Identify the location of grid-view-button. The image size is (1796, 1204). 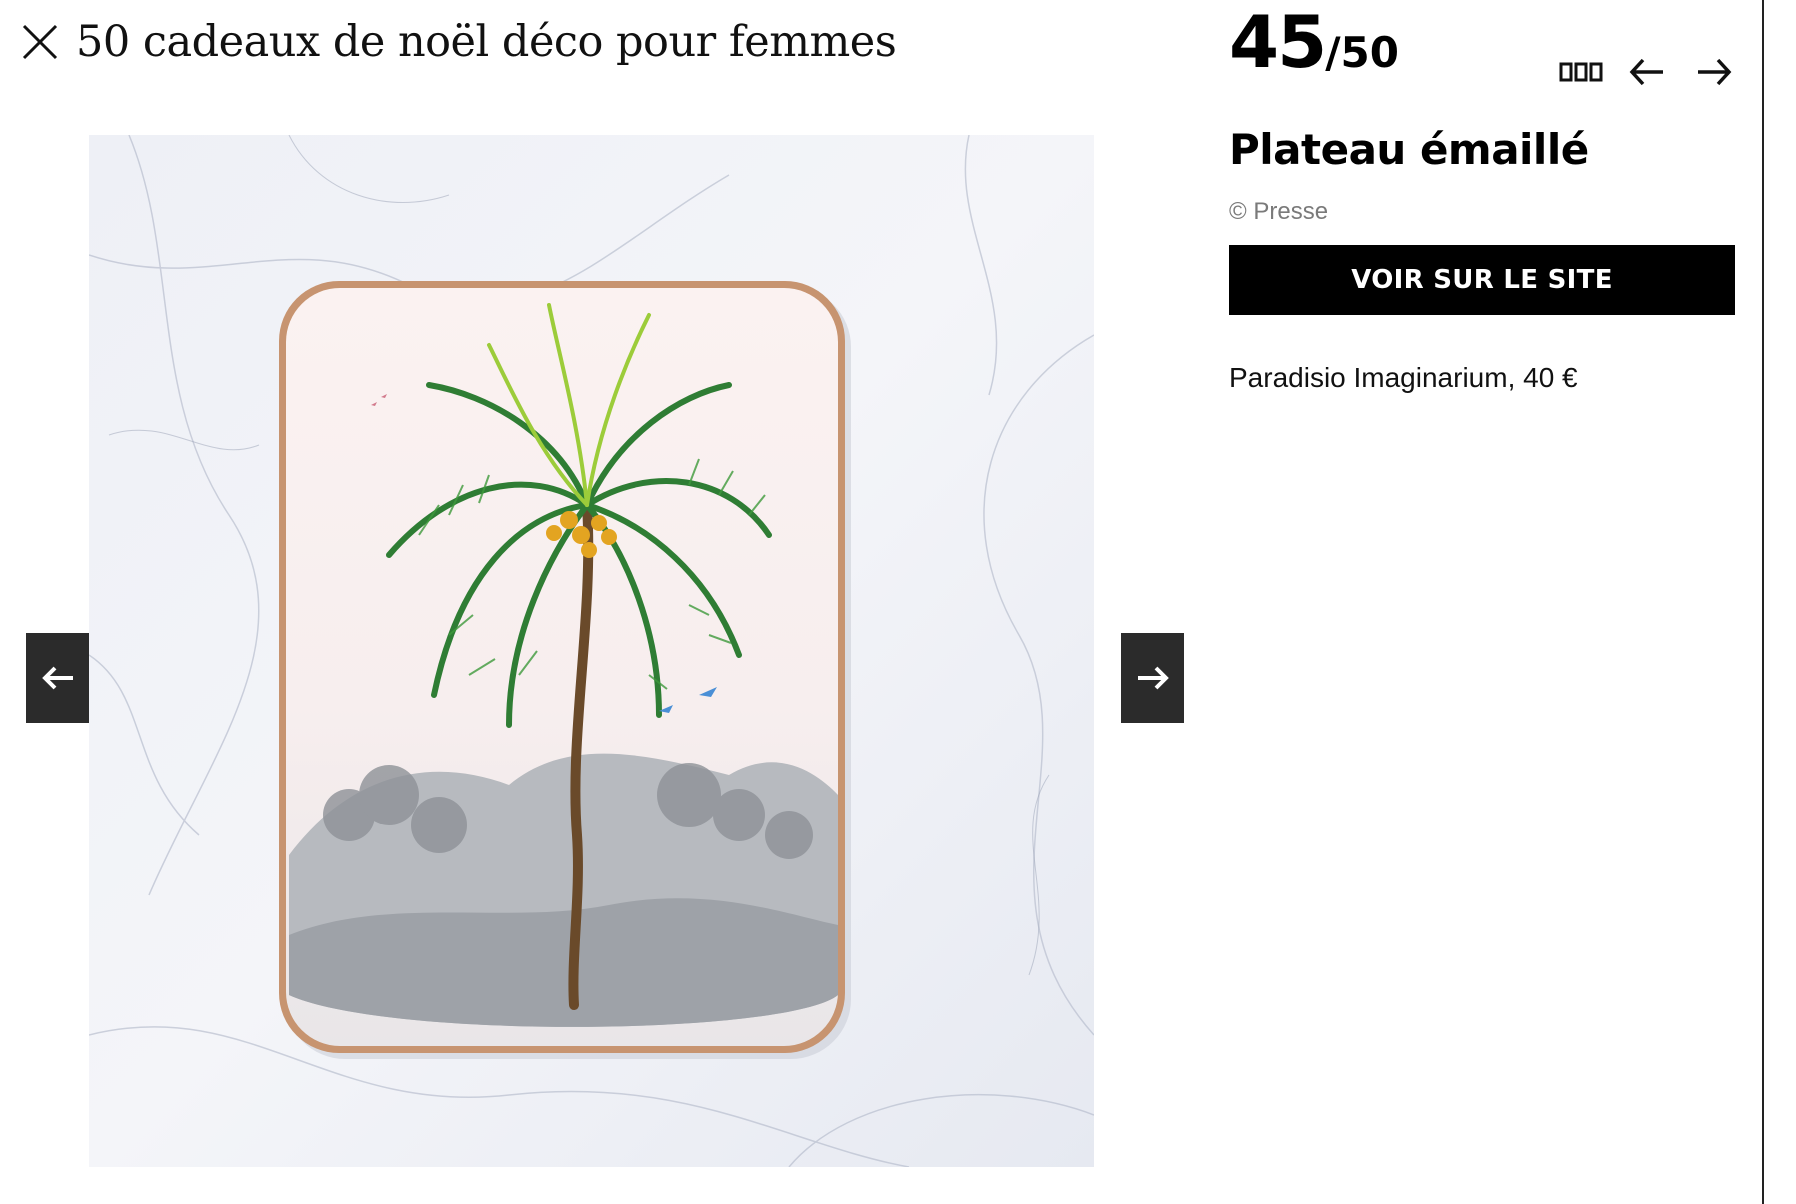
(1581, 72).